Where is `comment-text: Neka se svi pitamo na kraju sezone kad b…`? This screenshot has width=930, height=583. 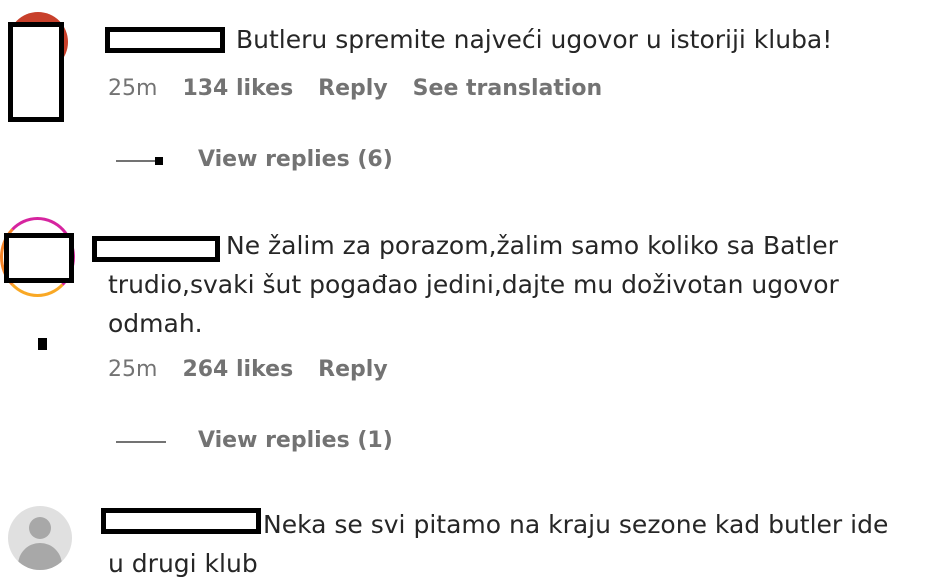 comment-text: Neka se svi pitamo na kraju sezone kad b… is located at coordinates (498, 544).